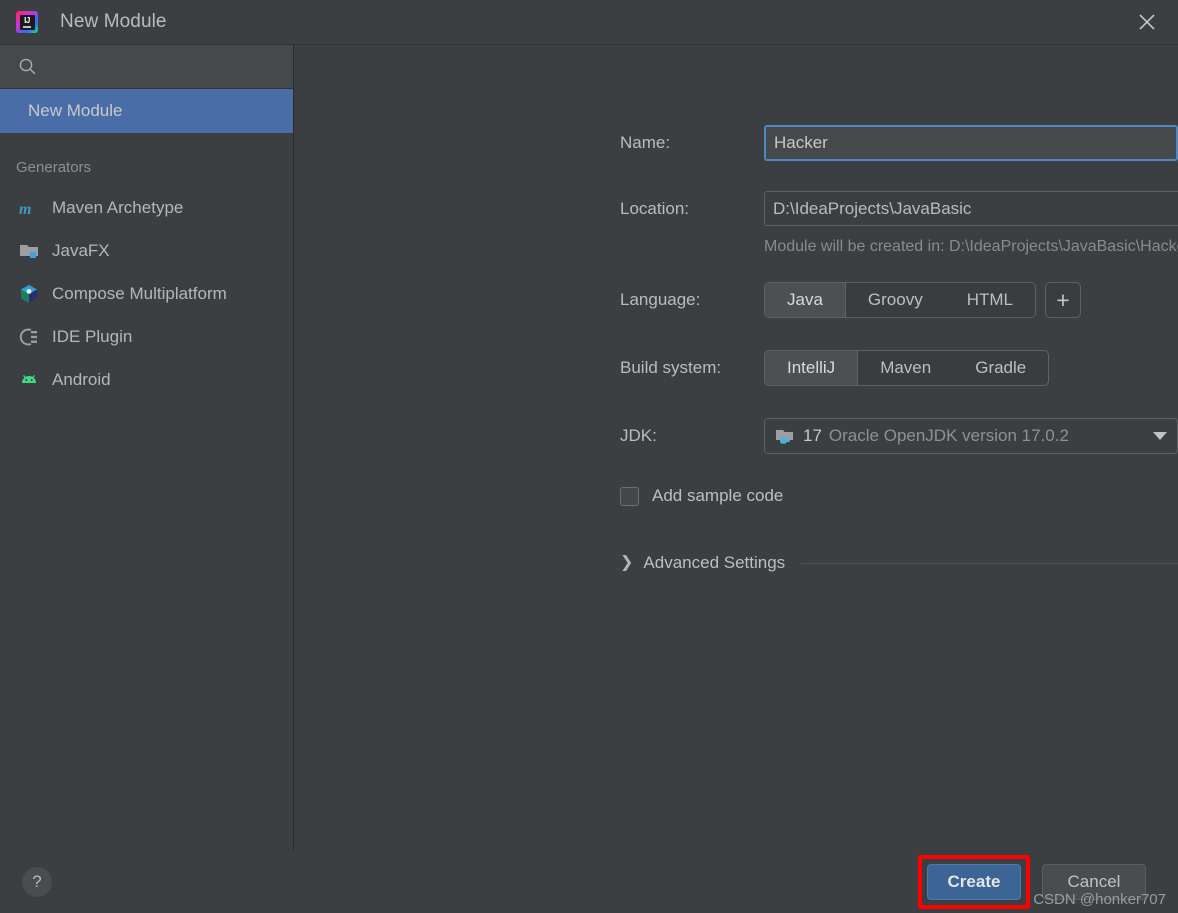 The image size is (1178, 913). I want to click on cancel-button: Cancel, so click(1094, 881).